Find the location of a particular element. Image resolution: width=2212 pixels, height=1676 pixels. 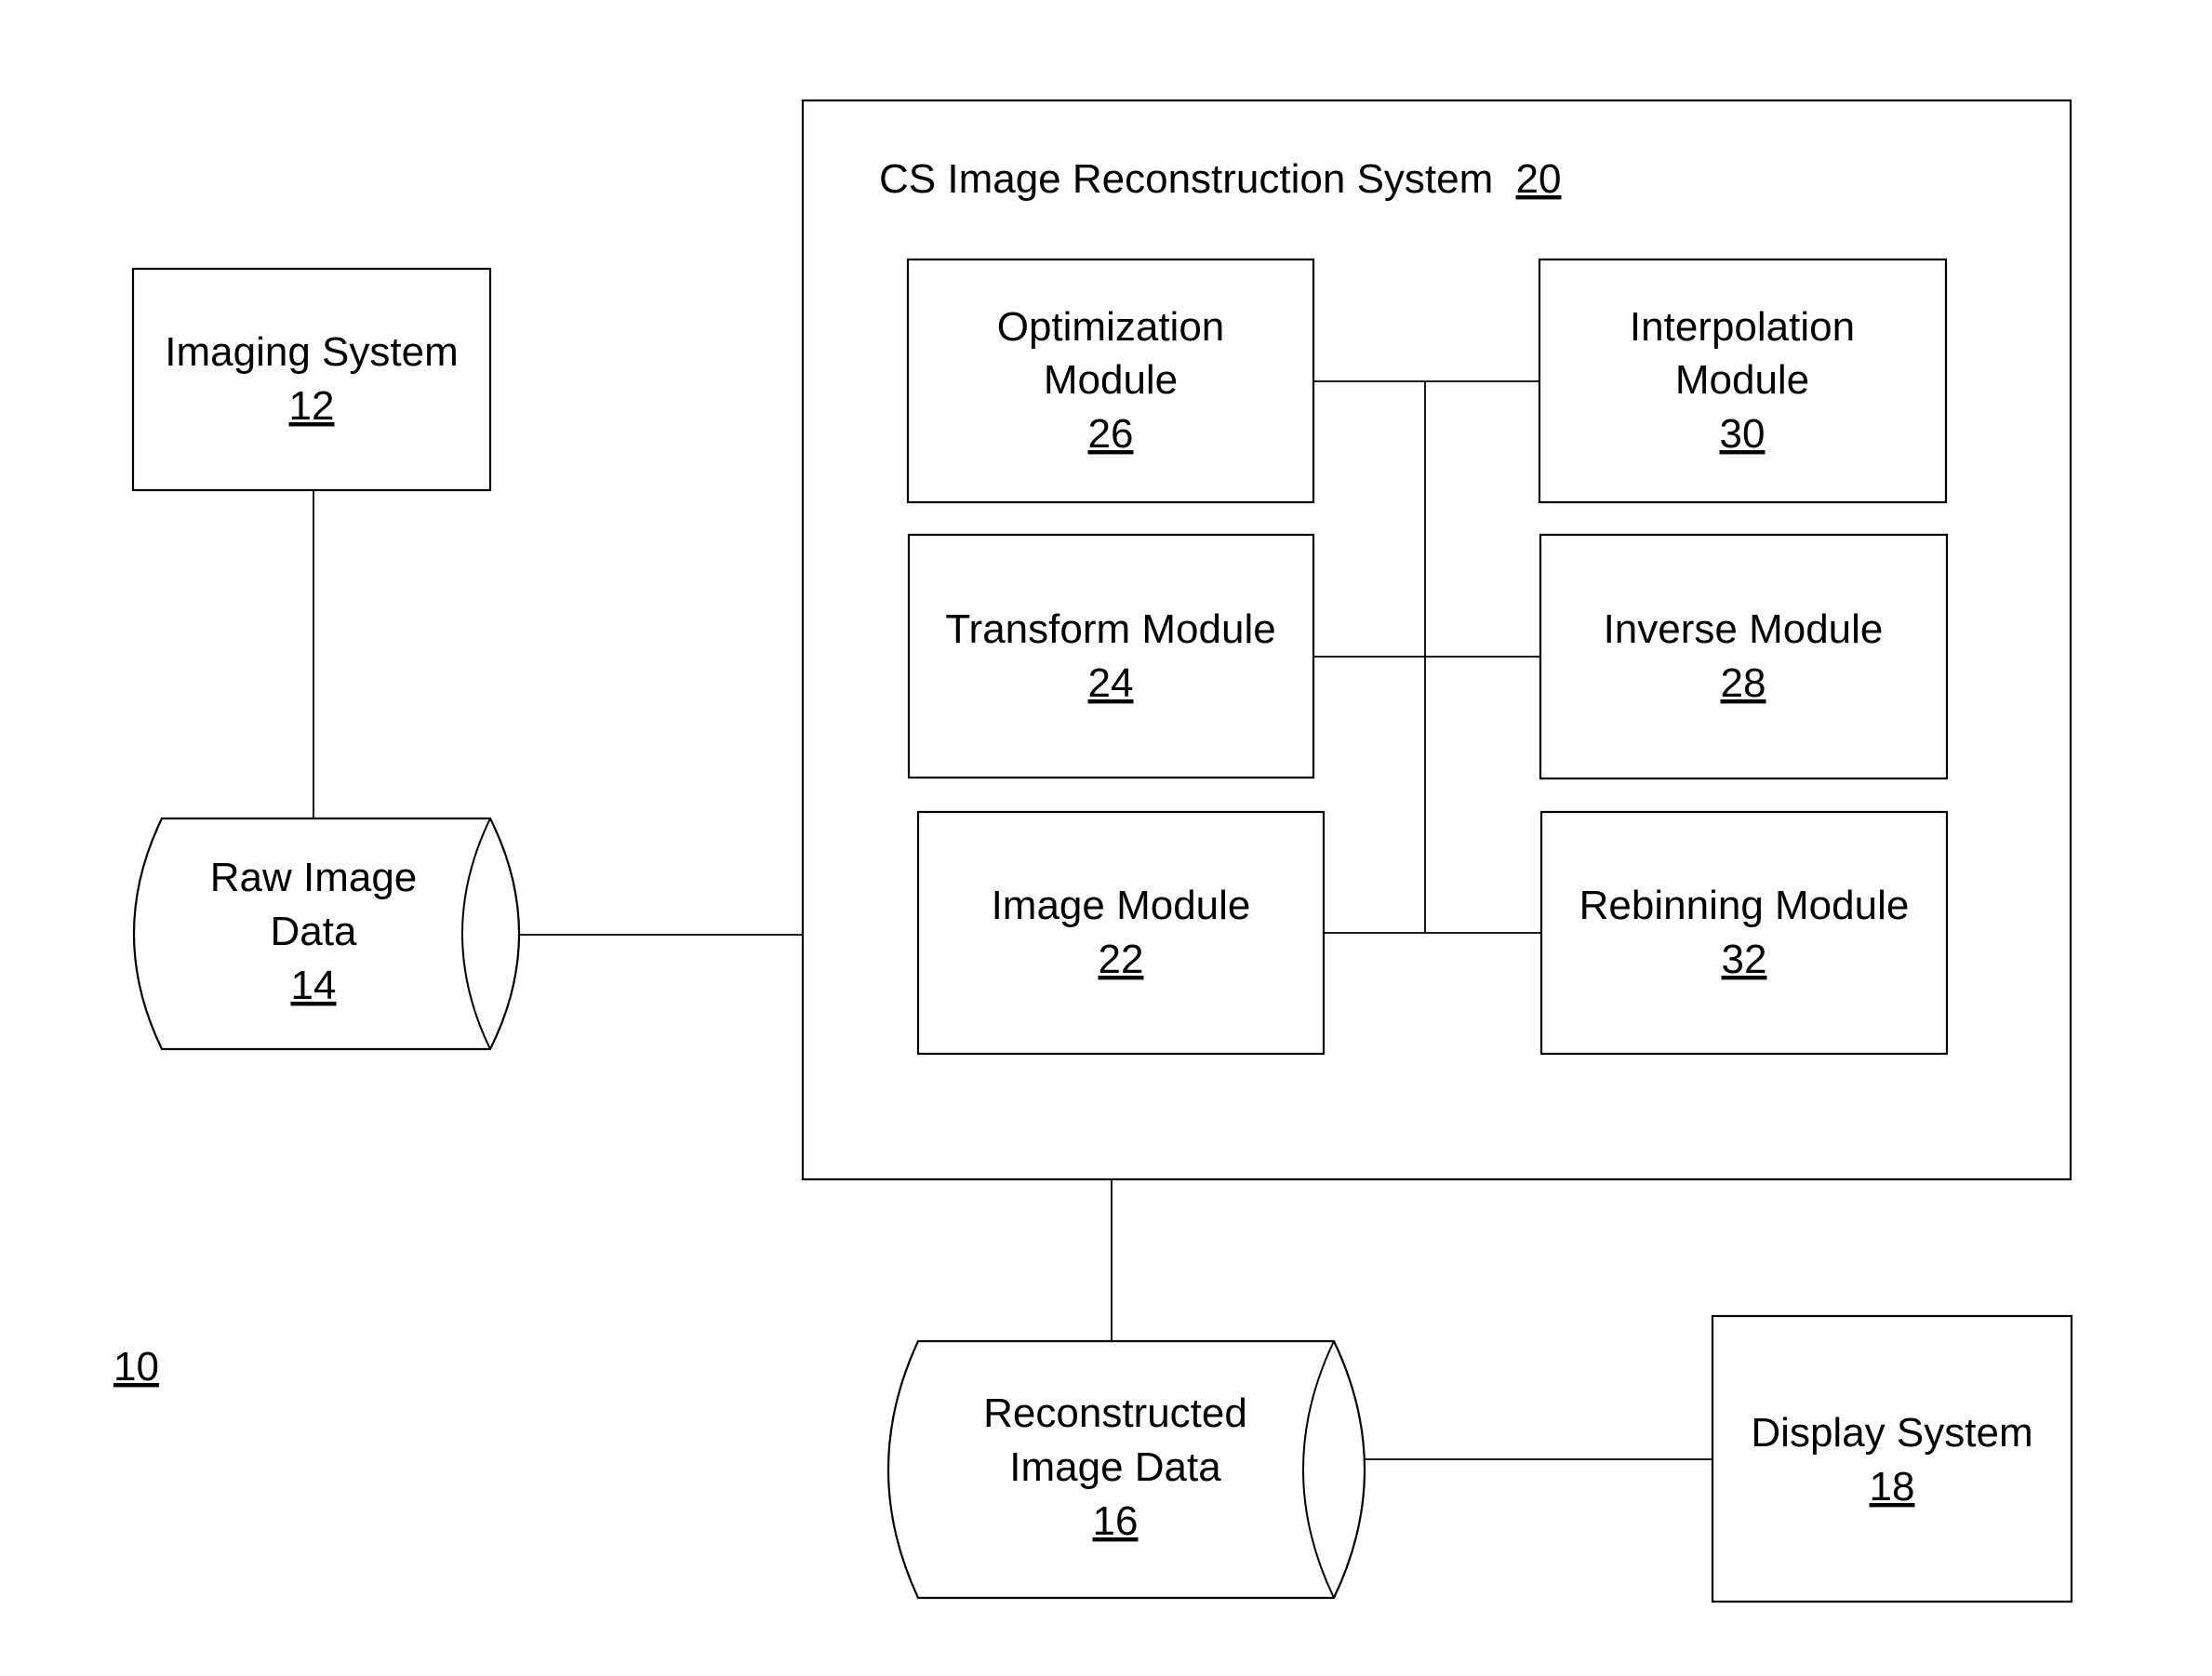

display-system-label: Display System is located at coordinates (1891, 1433).